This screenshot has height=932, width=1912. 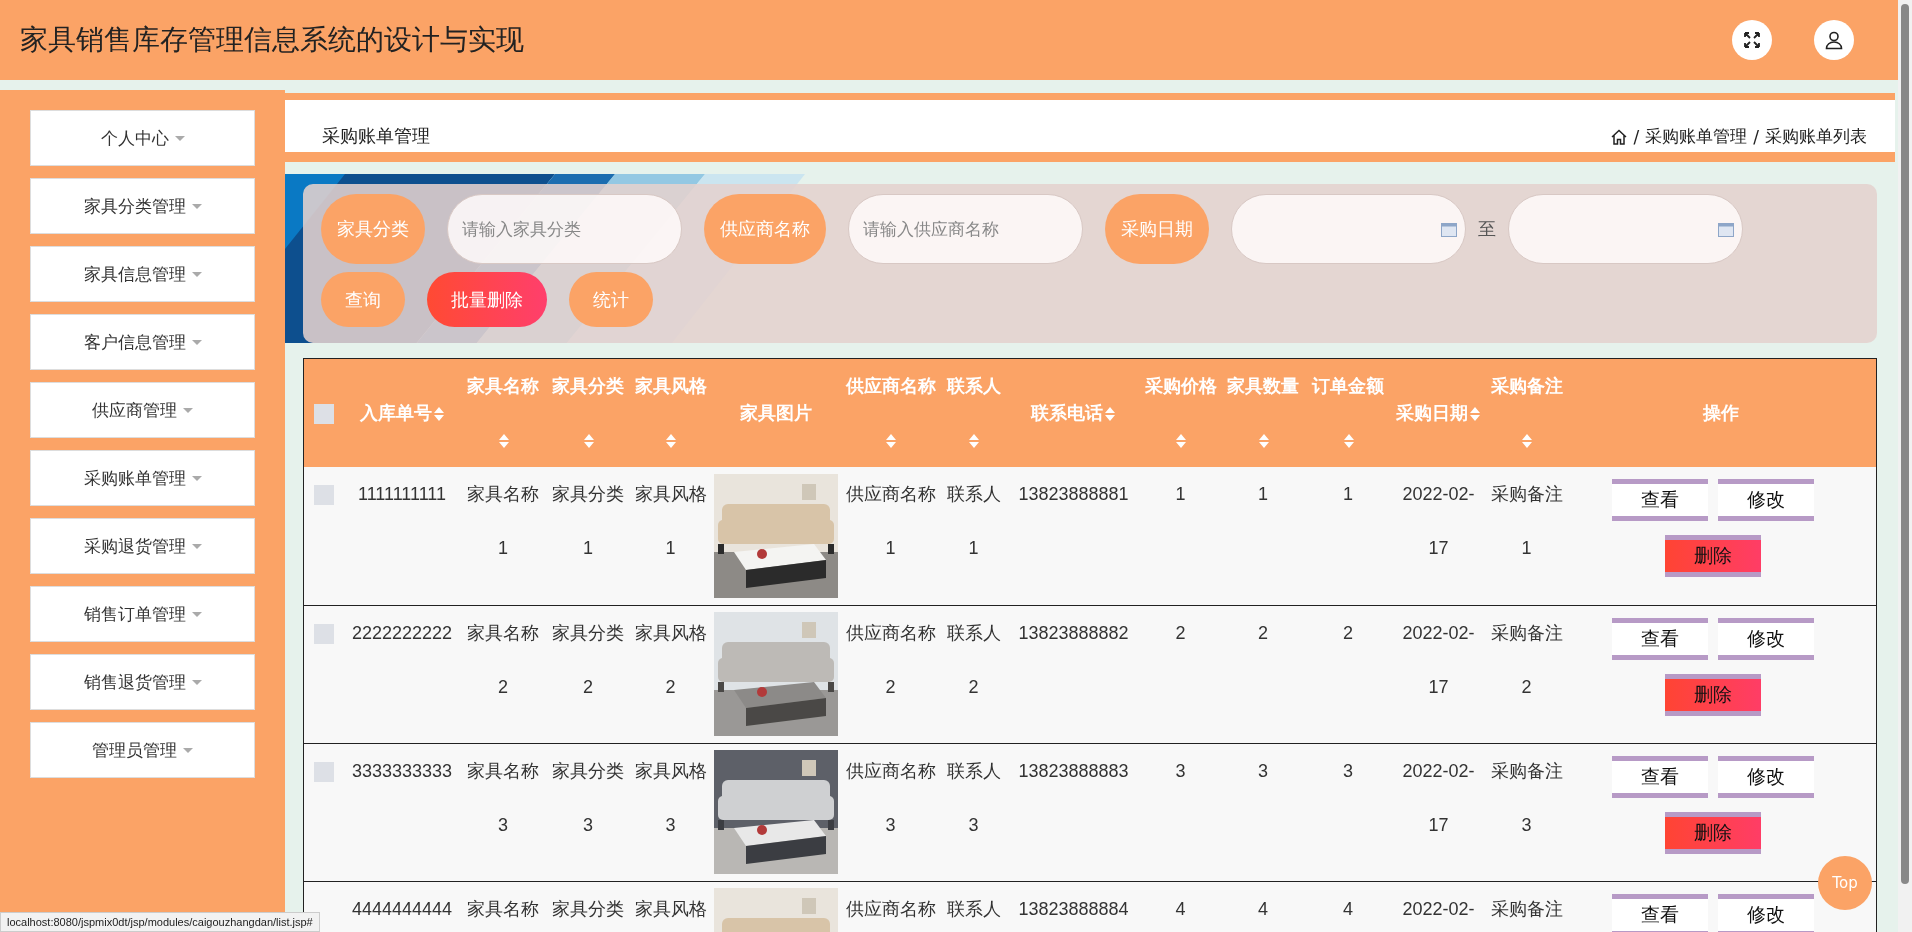 What do you see at coordinates (670, 659) in the screenshot?
I see `table-cell: 家具风格2` at bounding box center [670, 659].